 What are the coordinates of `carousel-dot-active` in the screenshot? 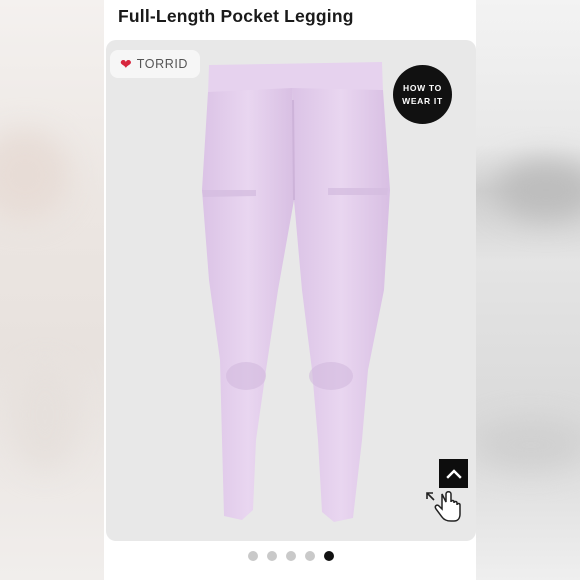 It's located at (329, 556).